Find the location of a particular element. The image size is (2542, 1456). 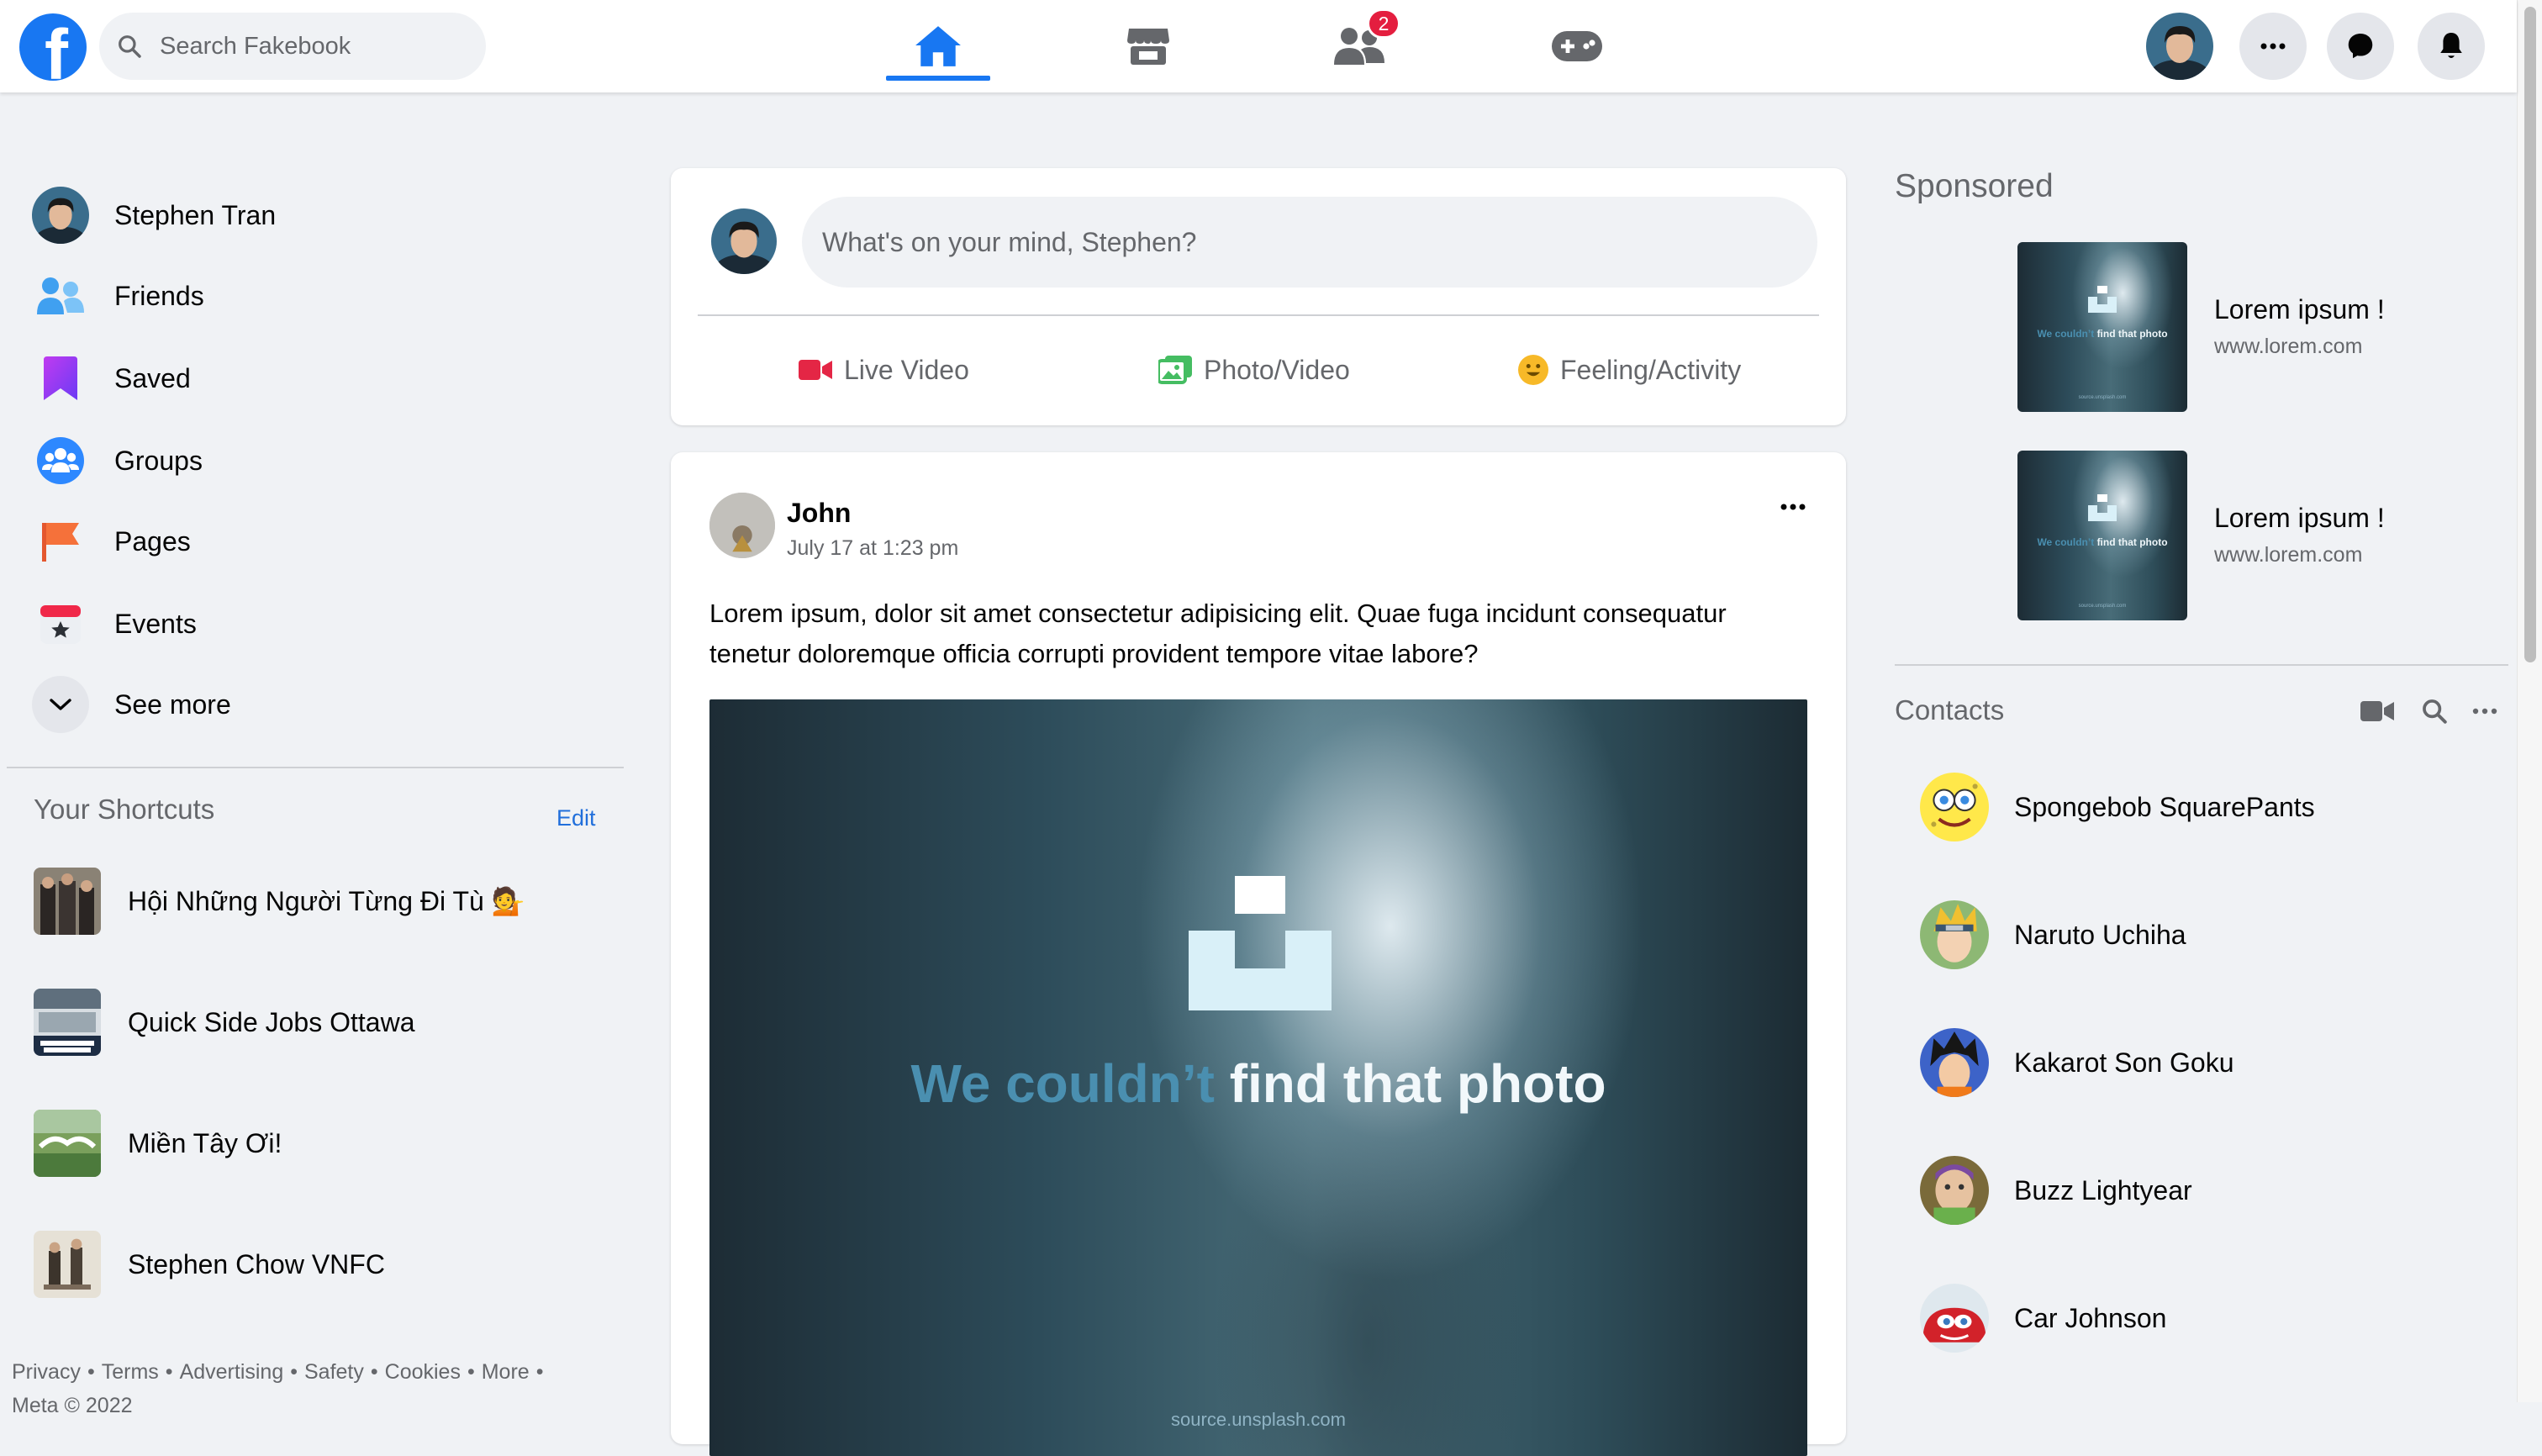

footer-link-safety: Safety is located at coordinates (334, 1372).